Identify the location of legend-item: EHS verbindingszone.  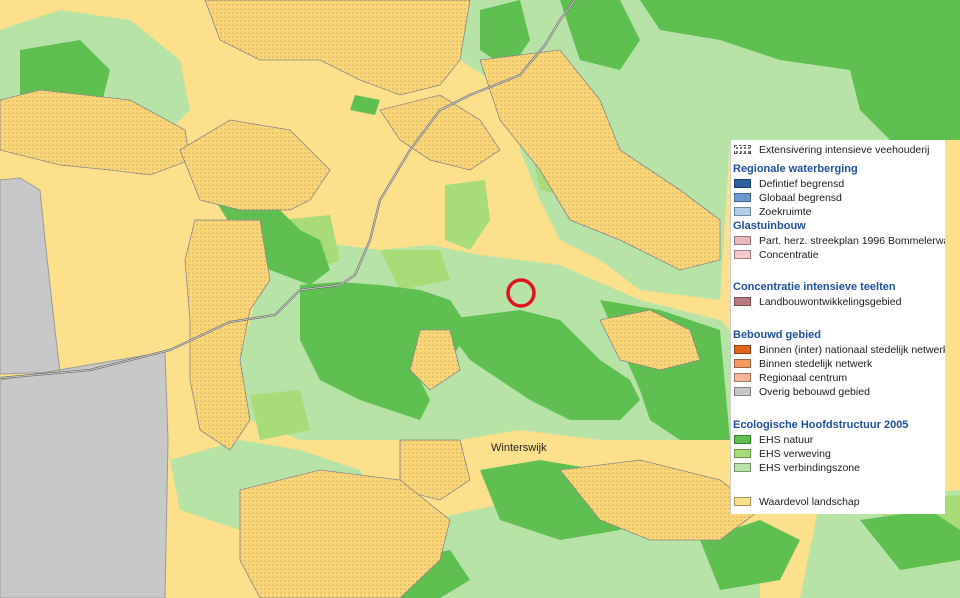
(795, 467).